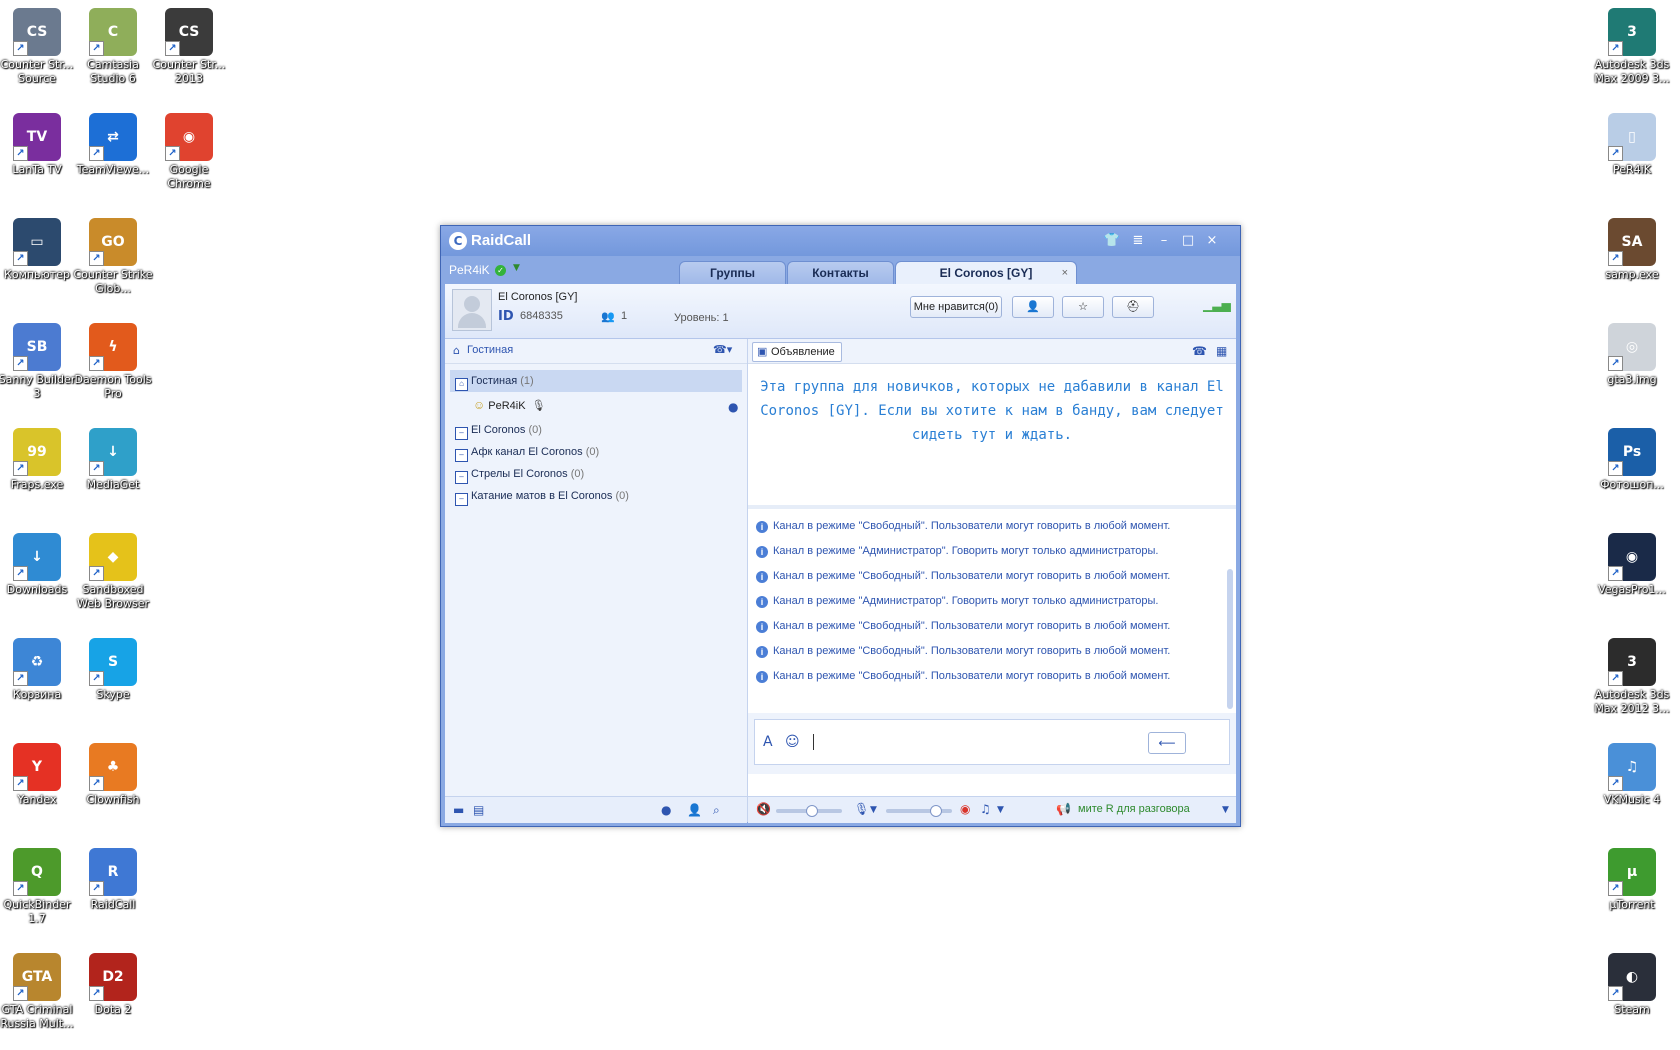  What do you see at coordinates (38, 565) in the screenshot?
I see `desktop-shortcut: ↓ ↗ Downloads` at bounding box center [38, 565].